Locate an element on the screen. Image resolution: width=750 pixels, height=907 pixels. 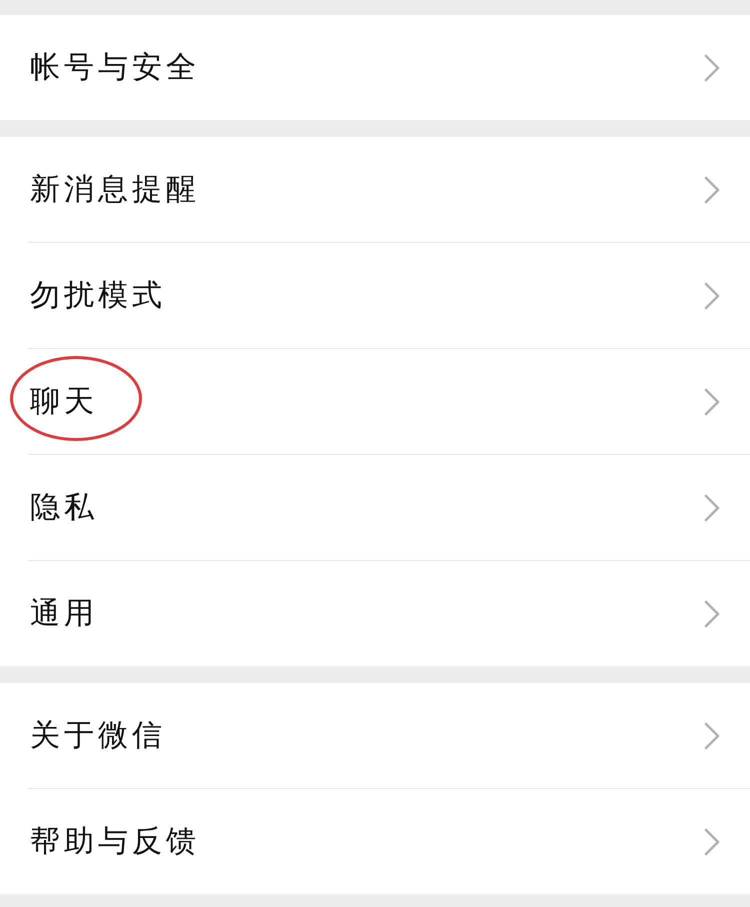
settings-row: 关于微信 is located at coordinates (375, 735).